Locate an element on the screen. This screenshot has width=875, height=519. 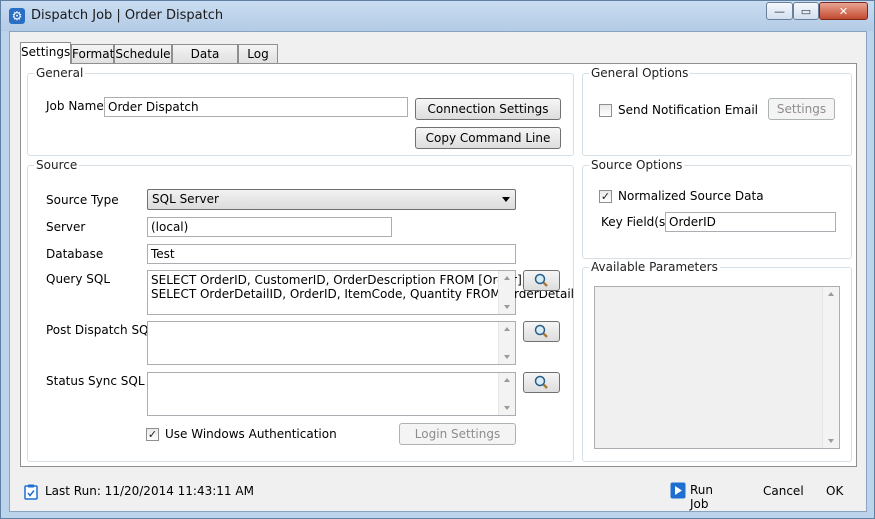
normalized-source-label: Normalized Source Data is located at coordinates (691, 196).